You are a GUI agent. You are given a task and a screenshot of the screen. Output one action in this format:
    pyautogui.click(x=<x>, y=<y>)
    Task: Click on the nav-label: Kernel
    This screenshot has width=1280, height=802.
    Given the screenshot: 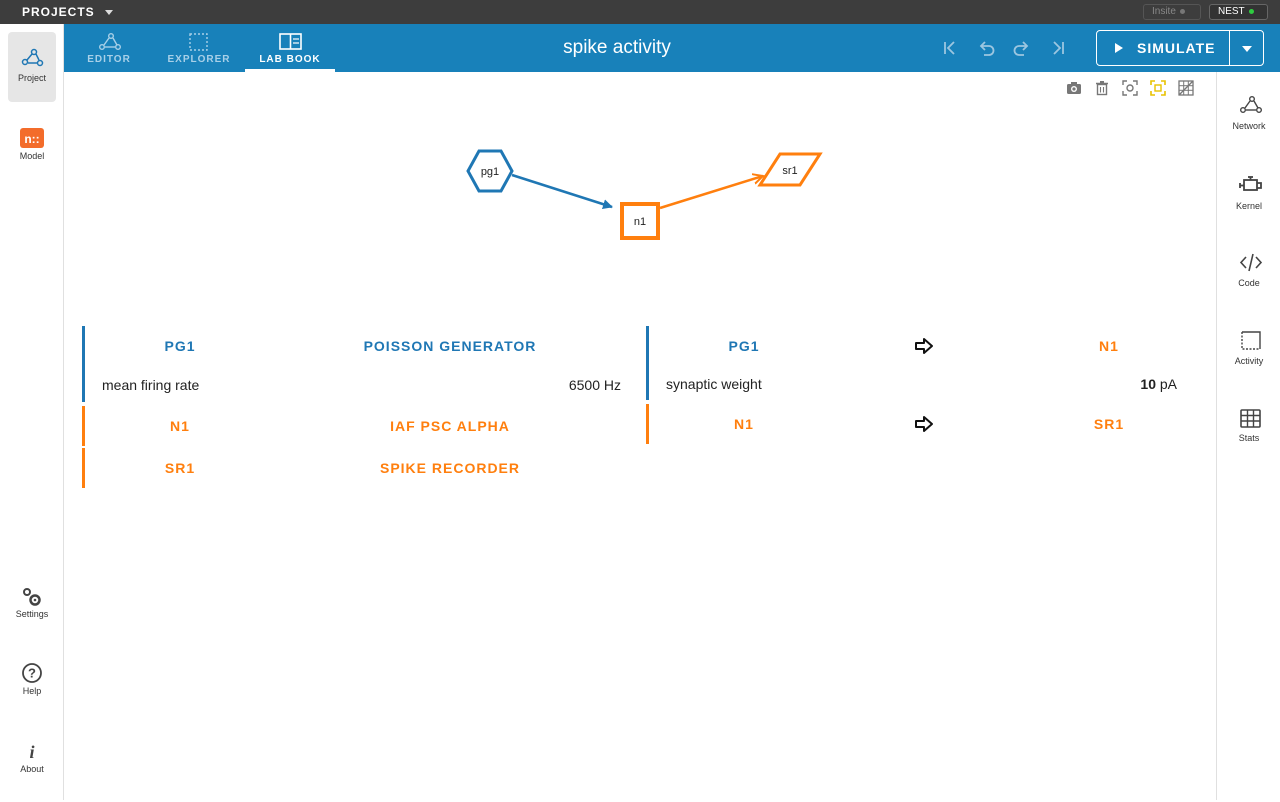 What is the action you would take?
    pyautogui.click(x=1248, y=206)
    